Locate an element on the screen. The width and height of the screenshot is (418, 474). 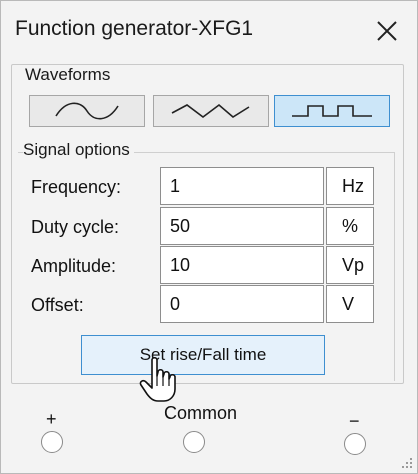
duty-cycle-input is located at coordinates (242, 226).